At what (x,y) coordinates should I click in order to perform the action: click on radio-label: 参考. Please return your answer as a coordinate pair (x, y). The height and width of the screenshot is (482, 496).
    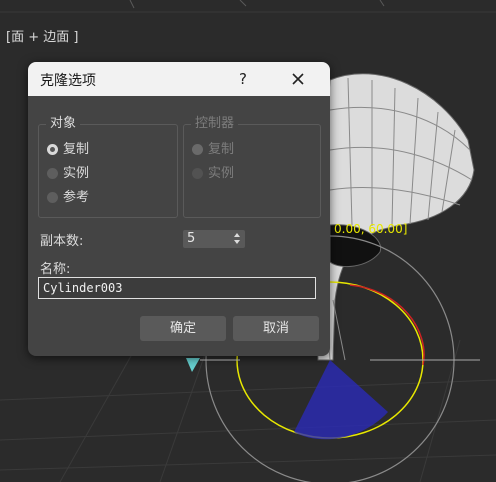
    Looking at the image, I should click on (76, 197).